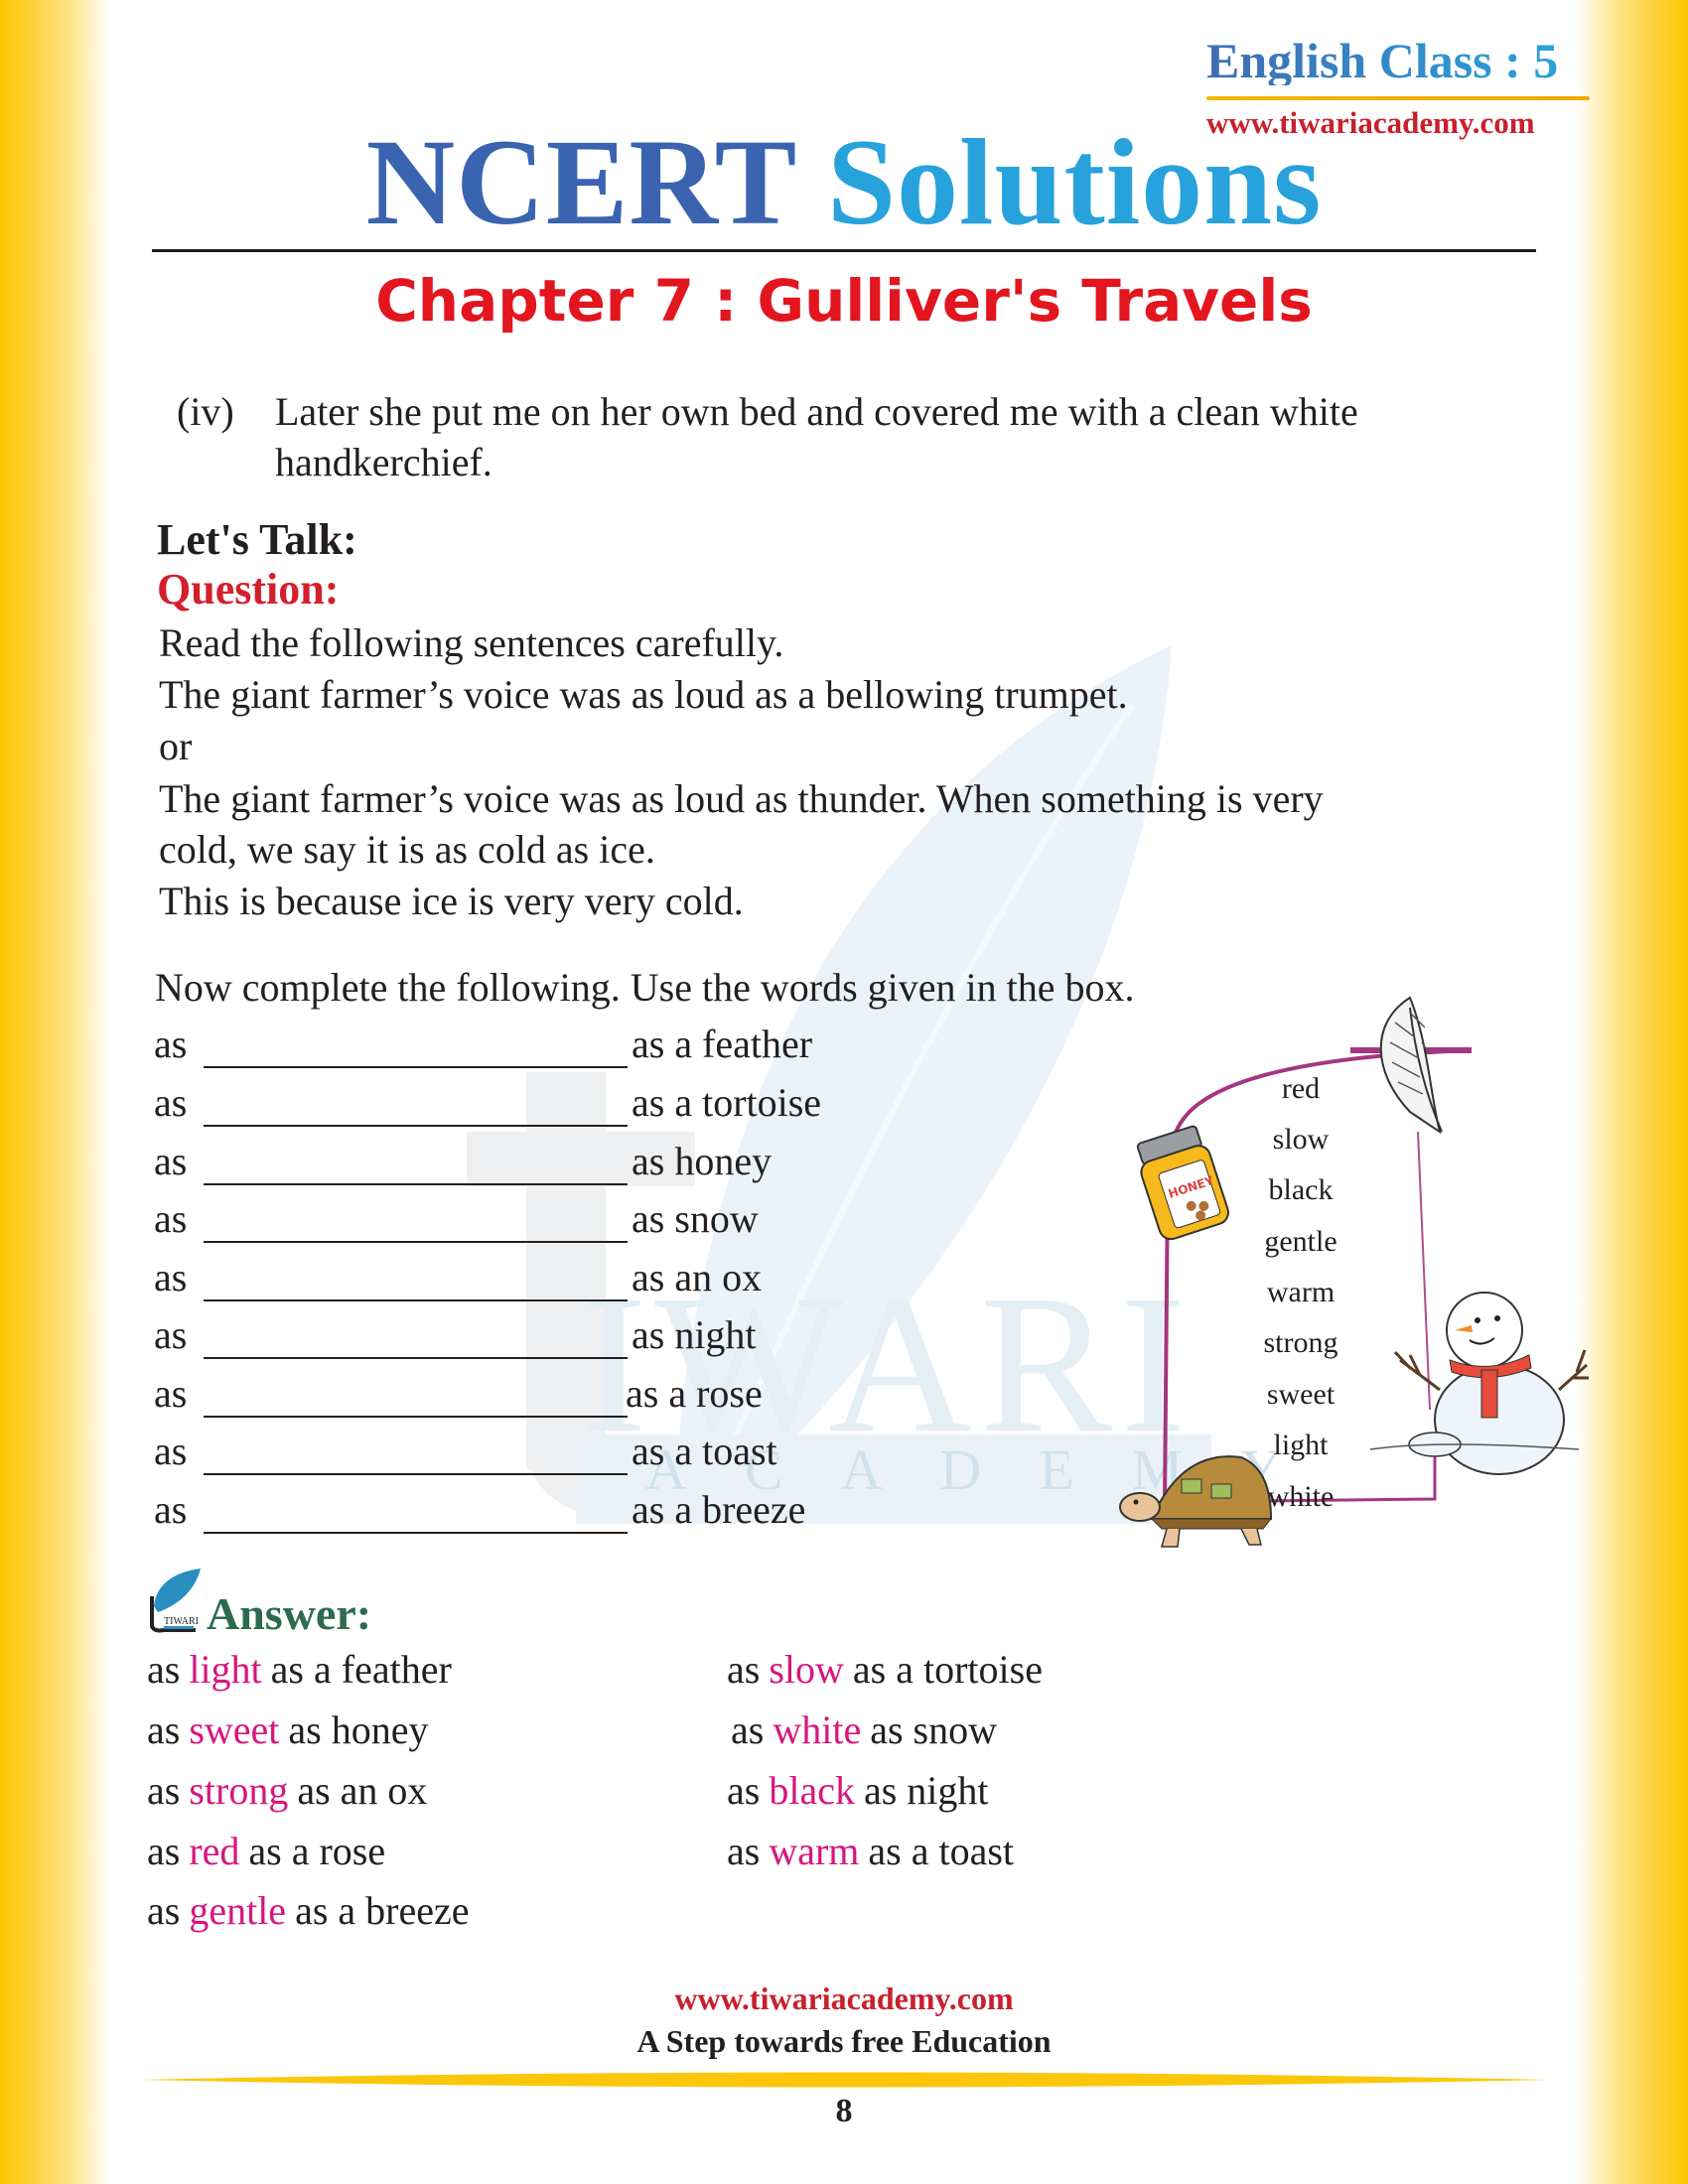 This screenshot has width=1688, height=2184. What do you see at coordinates (704, 1451) in the screenshot?
I see `fill-phrase: as a toast` at bounding box center [704, 1451].